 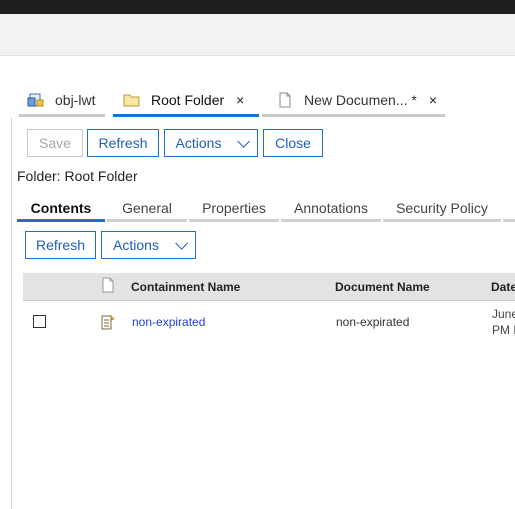 I want to click on column-document-name: Document Name, so click(x=382, y=287).